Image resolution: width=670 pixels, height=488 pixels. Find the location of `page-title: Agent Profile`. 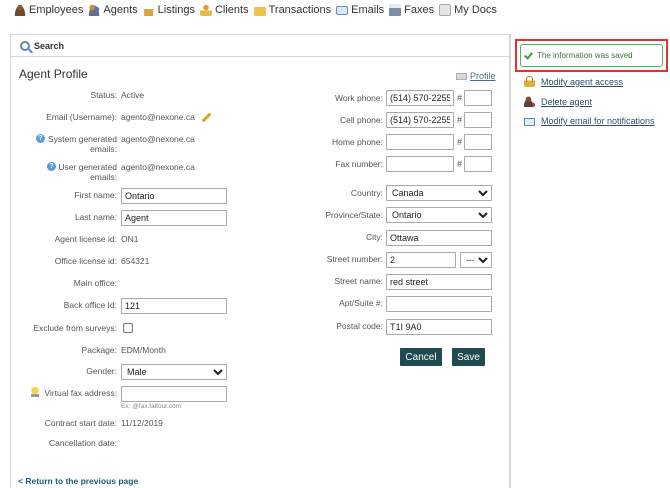

page-title: Agent Profile is located at coordinates (53, 74).